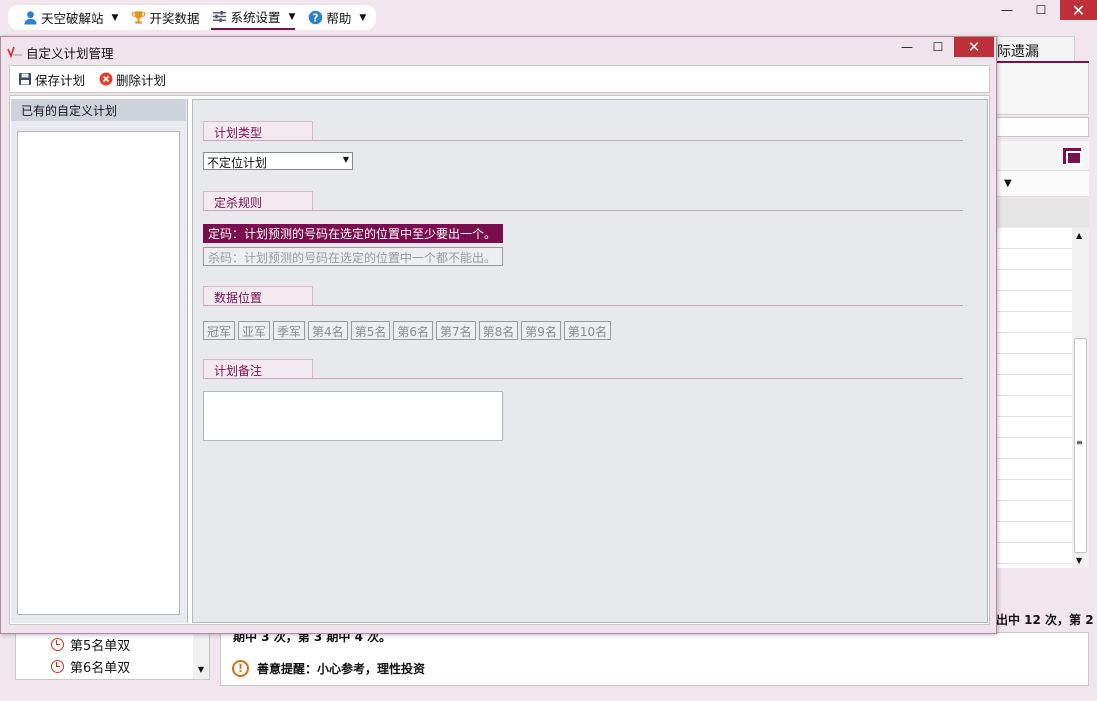 Image resolution: width=1097 pixels, height=701 pixels. Describe the element at coordinates (100, 668) in the screenshot. I see `list-item-label: 第6名单双` at that location.